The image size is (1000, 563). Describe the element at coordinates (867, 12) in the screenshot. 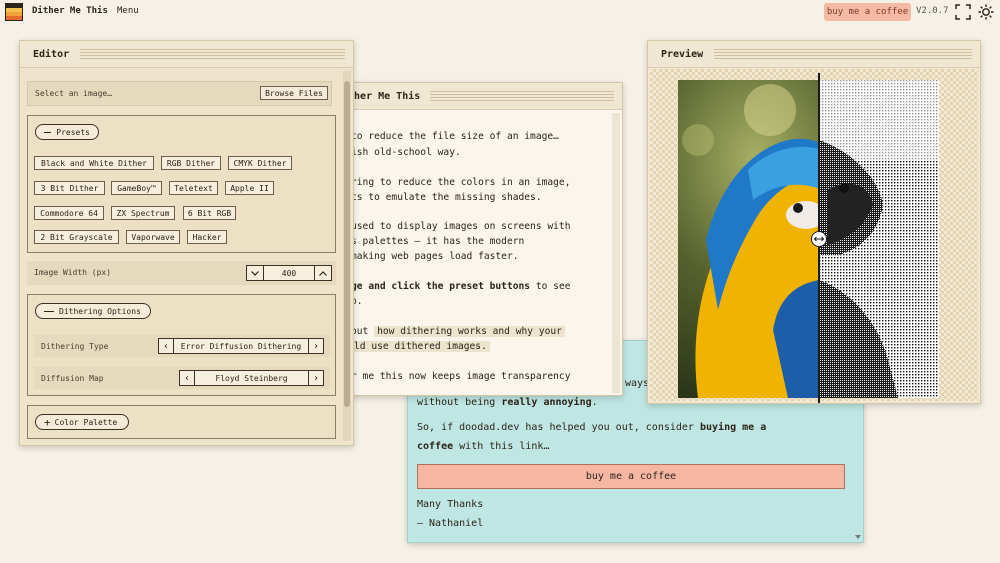

I see `buy-coffee-button: buy me a coffee` at that location.